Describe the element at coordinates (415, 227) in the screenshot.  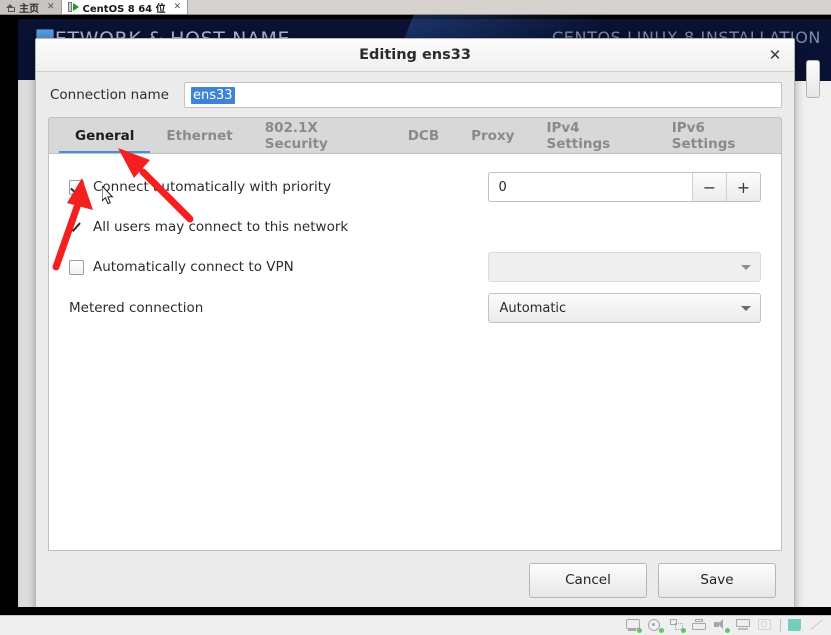
I see `all-users-row: All users may connect to this network` at that location.